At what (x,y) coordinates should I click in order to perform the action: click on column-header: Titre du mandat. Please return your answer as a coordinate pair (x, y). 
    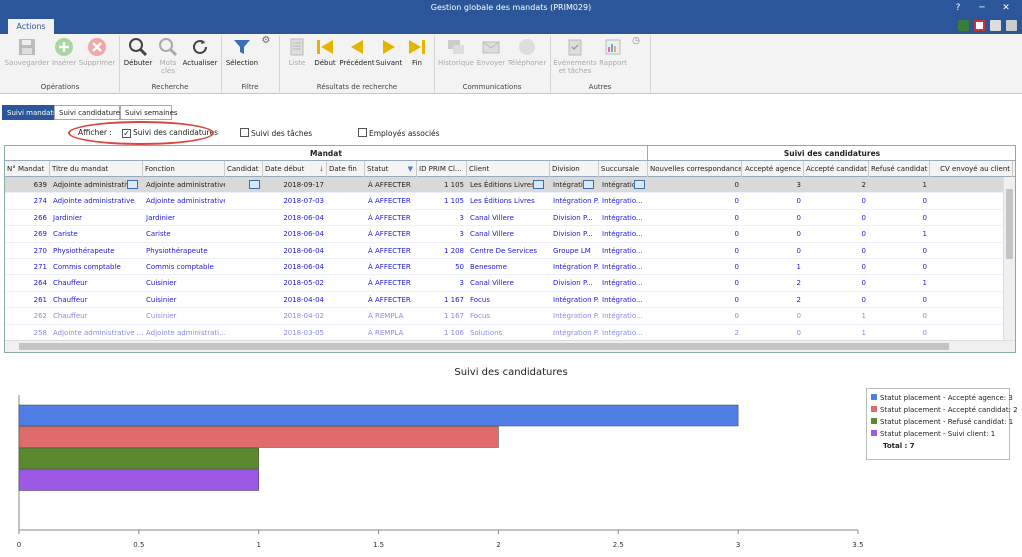
    Looking at the image, I should click on (96, 169).